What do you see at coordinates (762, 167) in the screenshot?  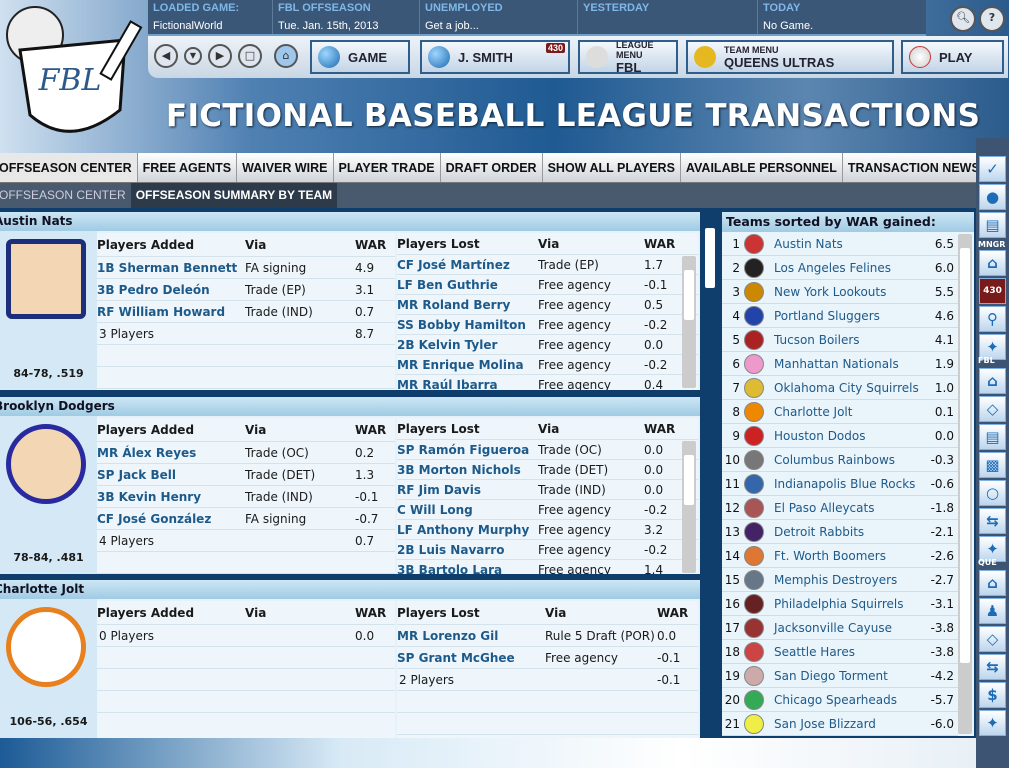 I see `tab-available-personnel: AVAILABLE PERSONNEL` at bounding box center [762, 167].